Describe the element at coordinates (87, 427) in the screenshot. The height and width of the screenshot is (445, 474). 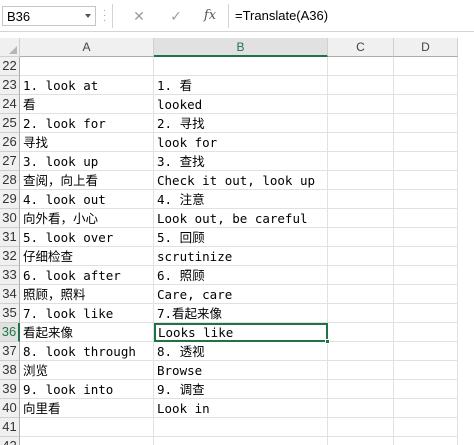
I see `cell-a41` at that location.